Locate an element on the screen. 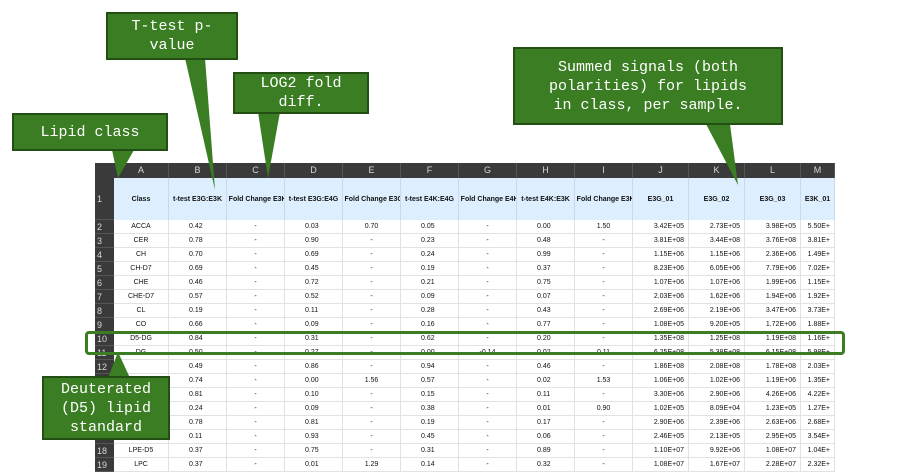 This screenshot has width=908, height=472. table-cell: 0.02 is located at coordinates (546, 381).